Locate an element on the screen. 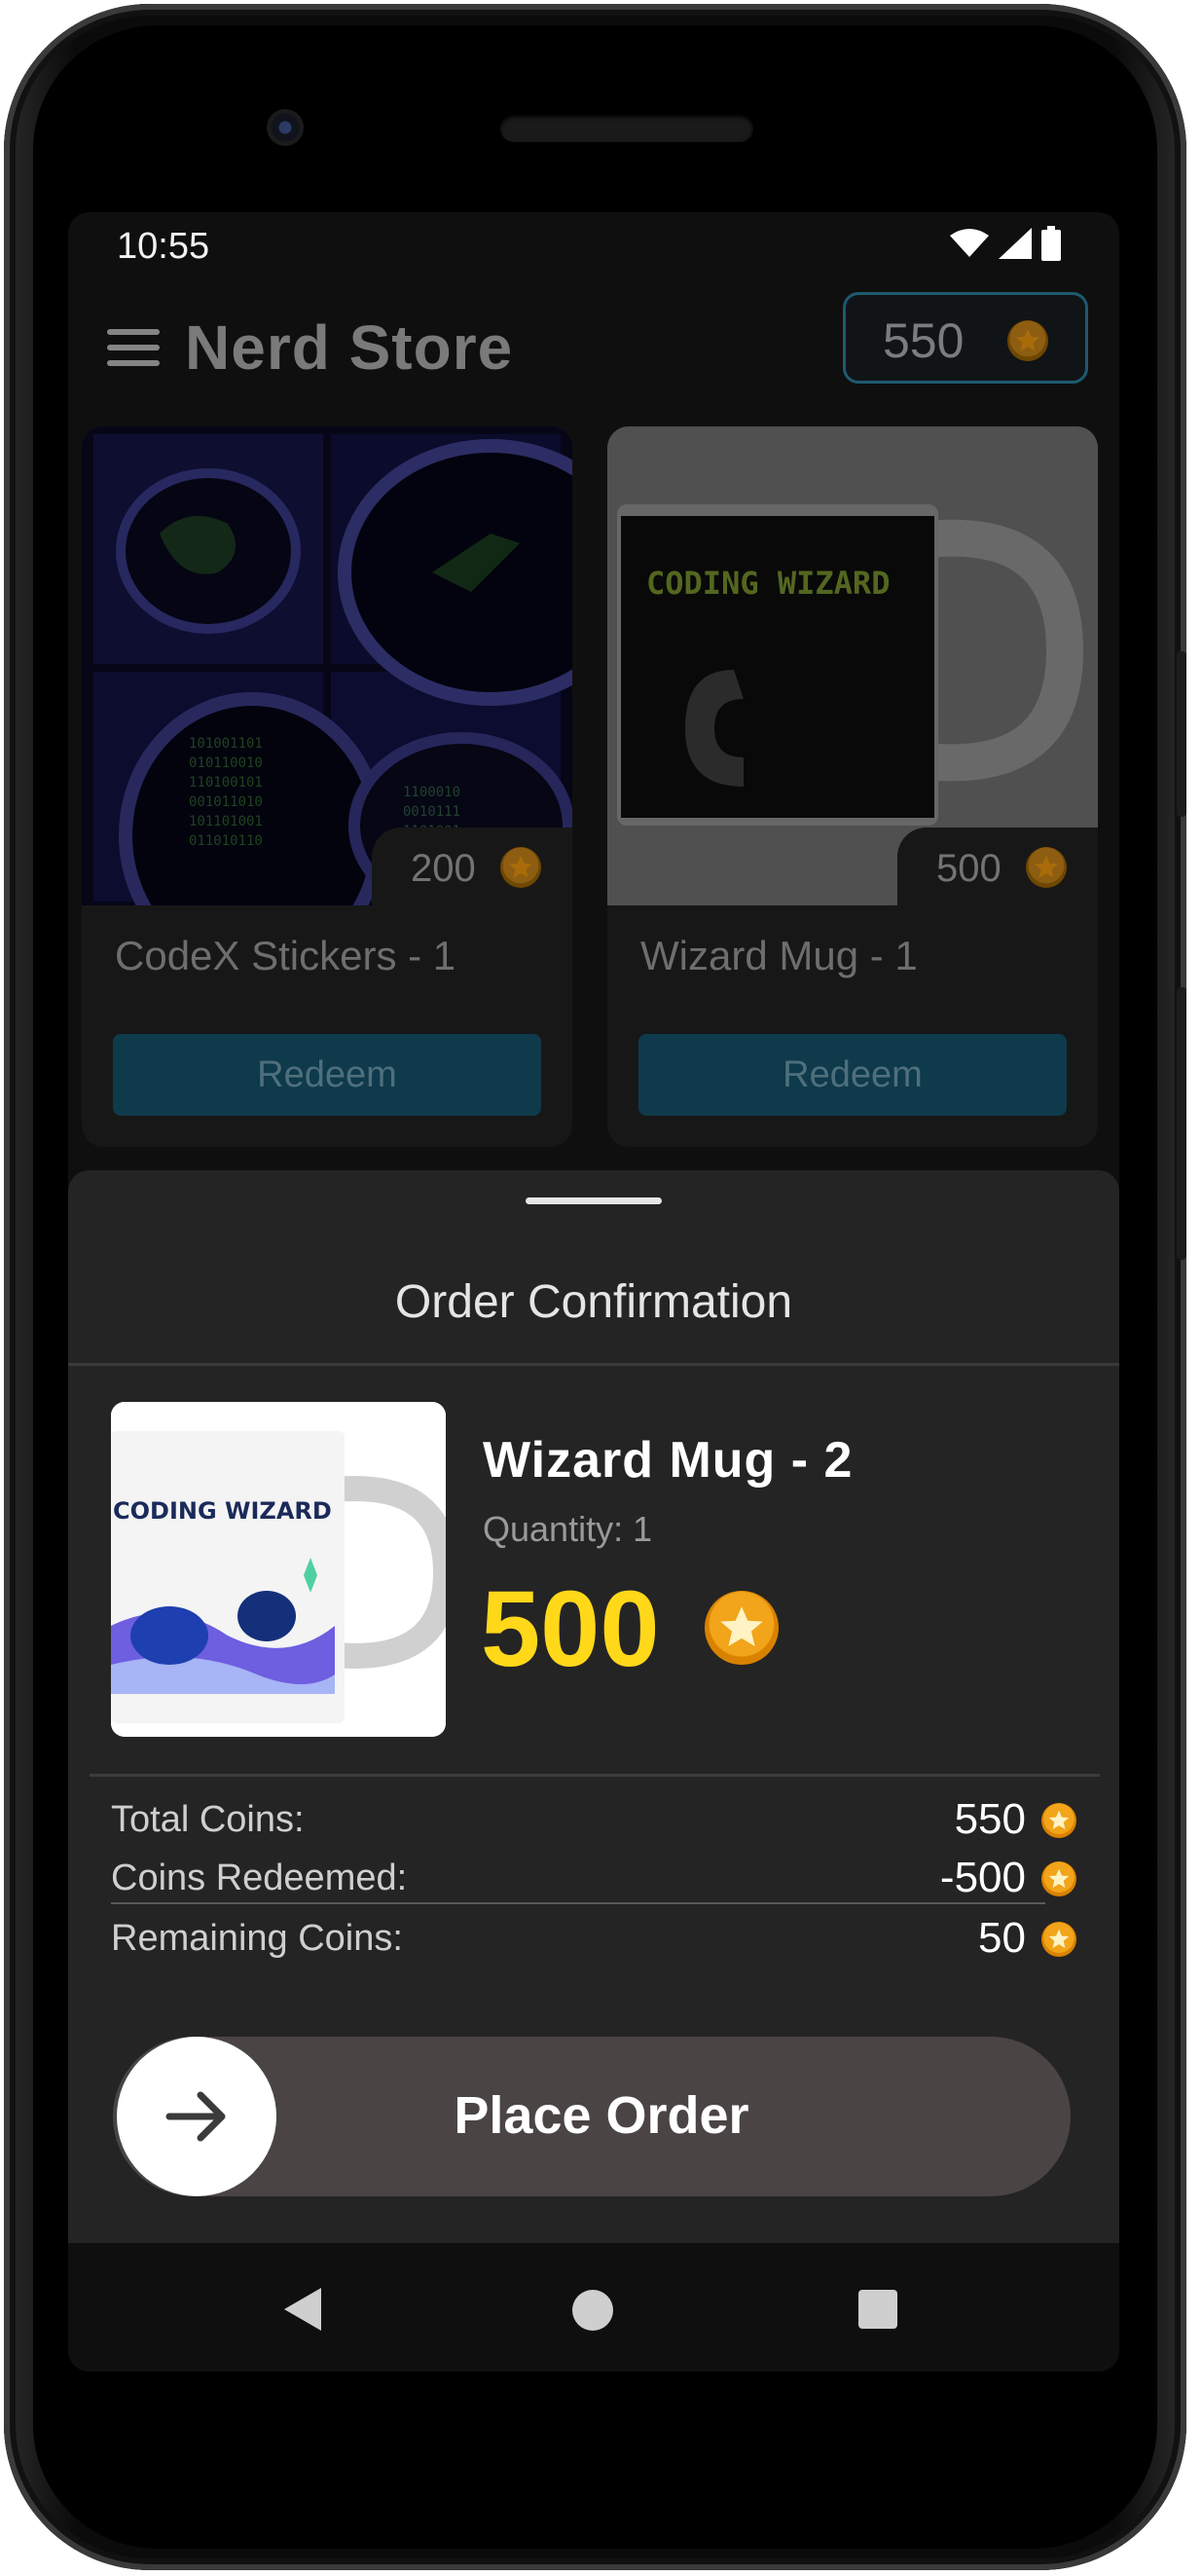 This screenshot has width=1202, height=2576. status-icons is located at coordinates (1005, 243).